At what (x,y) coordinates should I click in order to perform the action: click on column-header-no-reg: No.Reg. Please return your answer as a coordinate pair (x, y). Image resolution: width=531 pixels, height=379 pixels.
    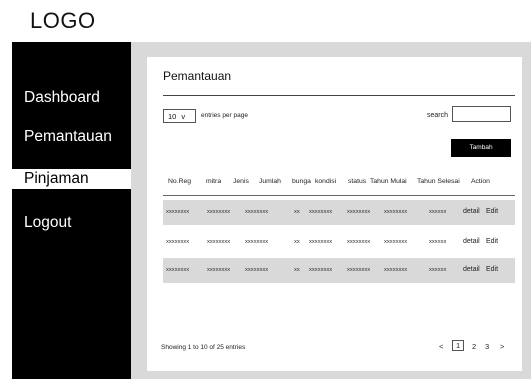
    Looking at the image, I should click on (180, 181).